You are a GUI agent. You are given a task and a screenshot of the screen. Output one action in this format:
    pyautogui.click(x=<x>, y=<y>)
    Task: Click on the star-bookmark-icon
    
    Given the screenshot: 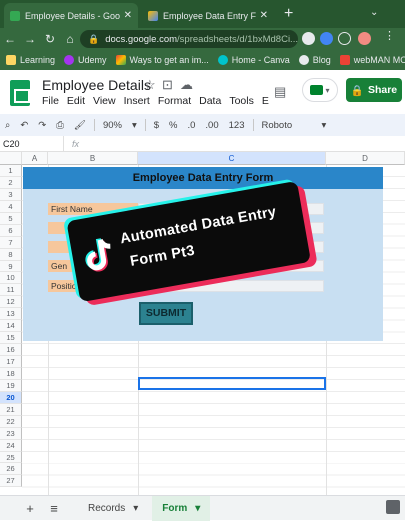 What is the action you would take?
    pyautogui.click(x=344, y=38)
    